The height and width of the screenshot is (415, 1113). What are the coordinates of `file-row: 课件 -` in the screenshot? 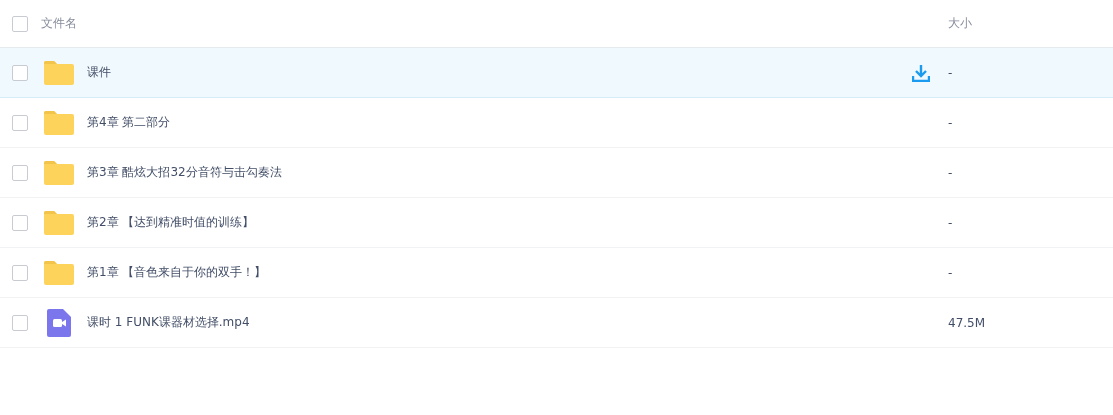 It's located at (556, 73).